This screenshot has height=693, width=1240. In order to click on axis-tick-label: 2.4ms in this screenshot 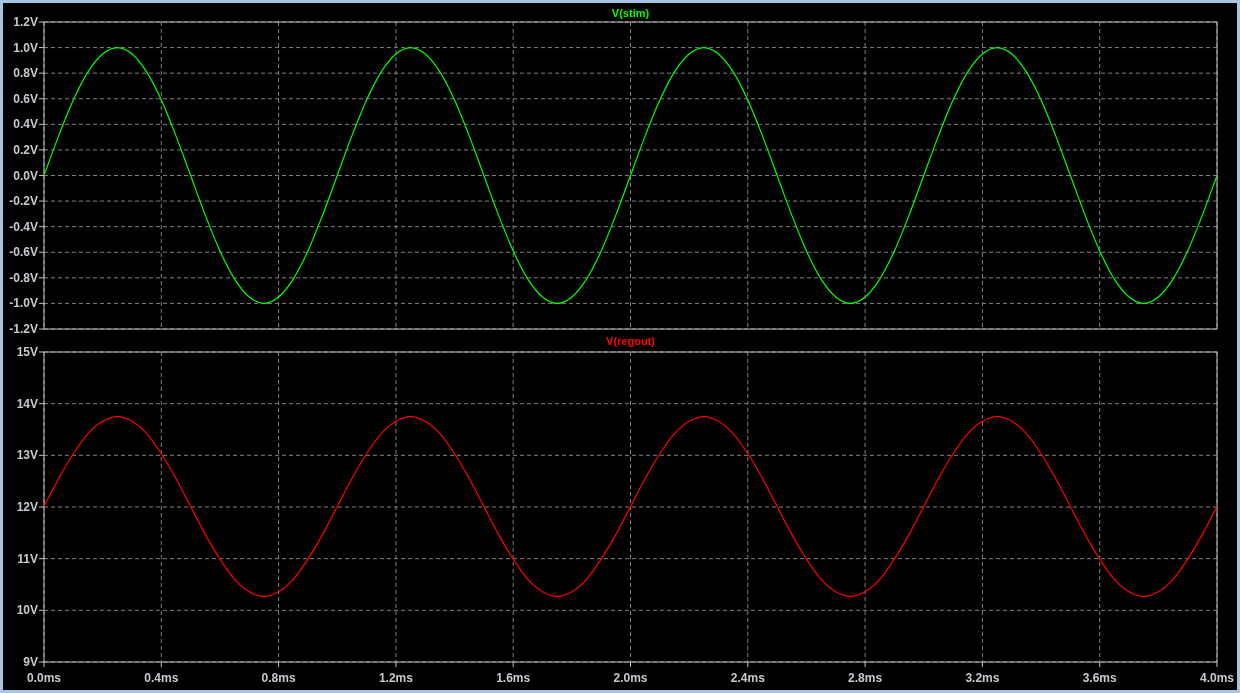, I will do `click(747, 678)`.